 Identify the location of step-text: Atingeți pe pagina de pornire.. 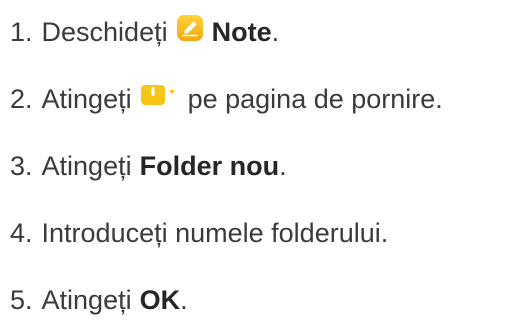
(242, 99).